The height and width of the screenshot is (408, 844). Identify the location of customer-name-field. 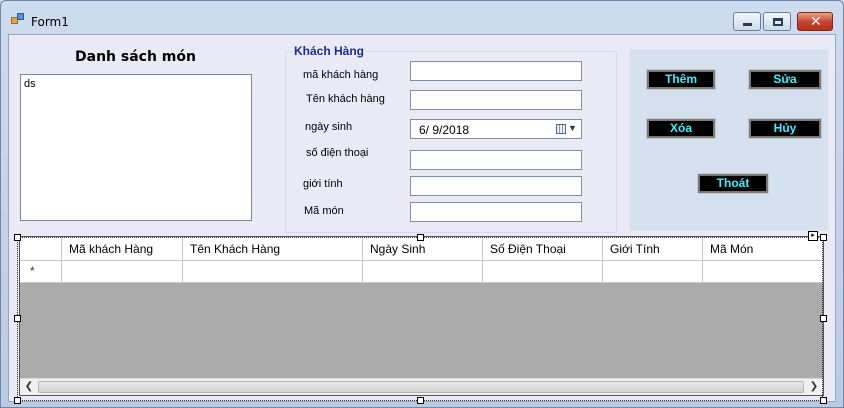
(496, 100).